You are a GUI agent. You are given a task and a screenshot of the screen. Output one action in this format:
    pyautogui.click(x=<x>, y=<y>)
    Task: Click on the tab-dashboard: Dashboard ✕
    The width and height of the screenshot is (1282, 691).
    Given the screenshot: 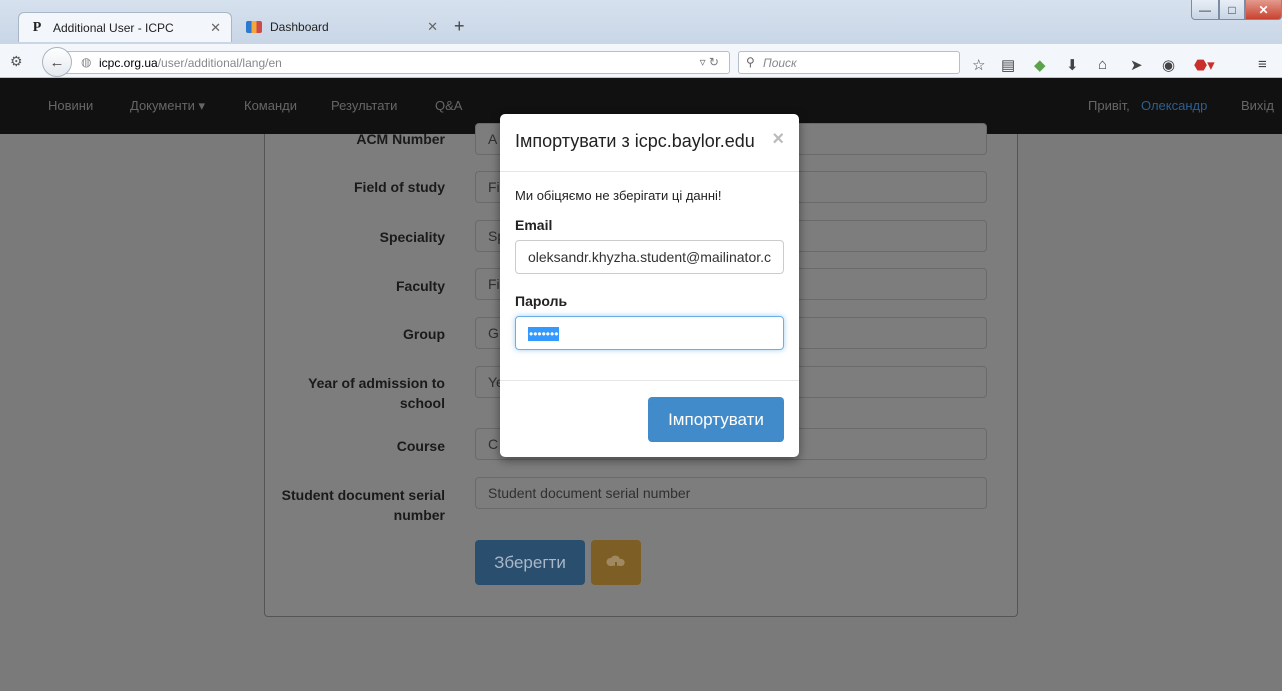 What is the action you would take?
    pyautogui.click(x=342, y=27)
    